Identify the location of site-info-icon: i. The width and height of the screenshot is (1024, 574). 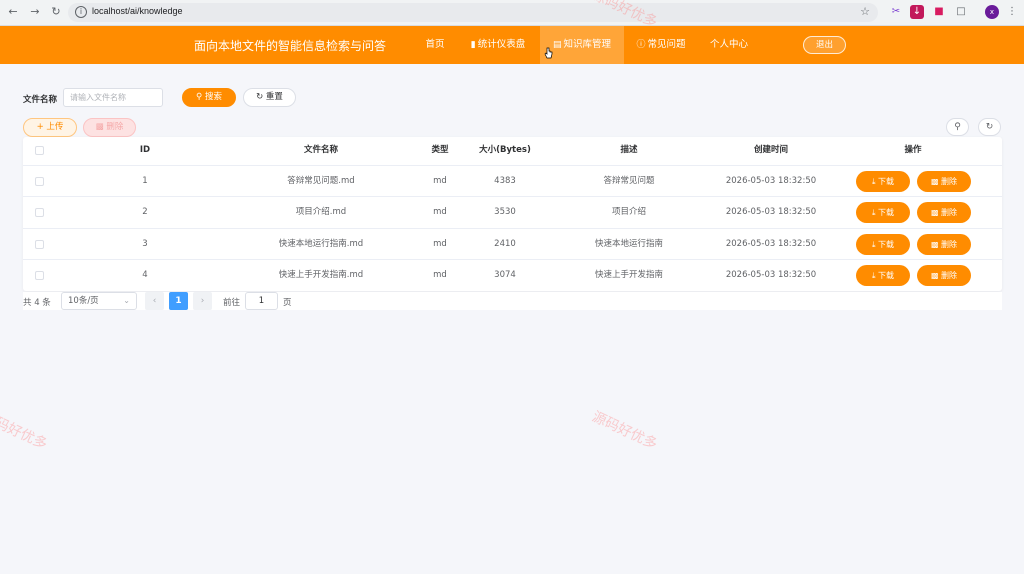
(81, 12).